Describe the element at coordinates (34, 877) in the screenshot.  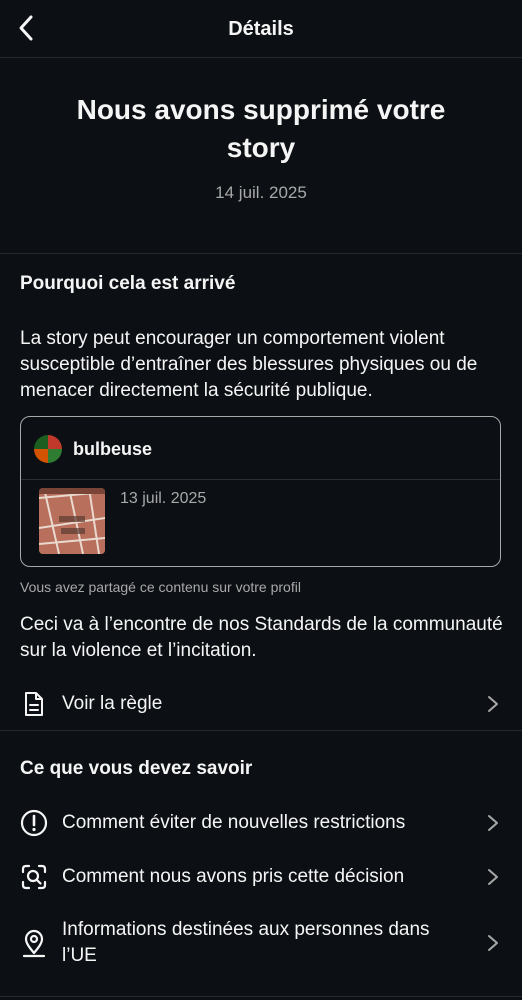
I see `scan-search-icon` at that location.